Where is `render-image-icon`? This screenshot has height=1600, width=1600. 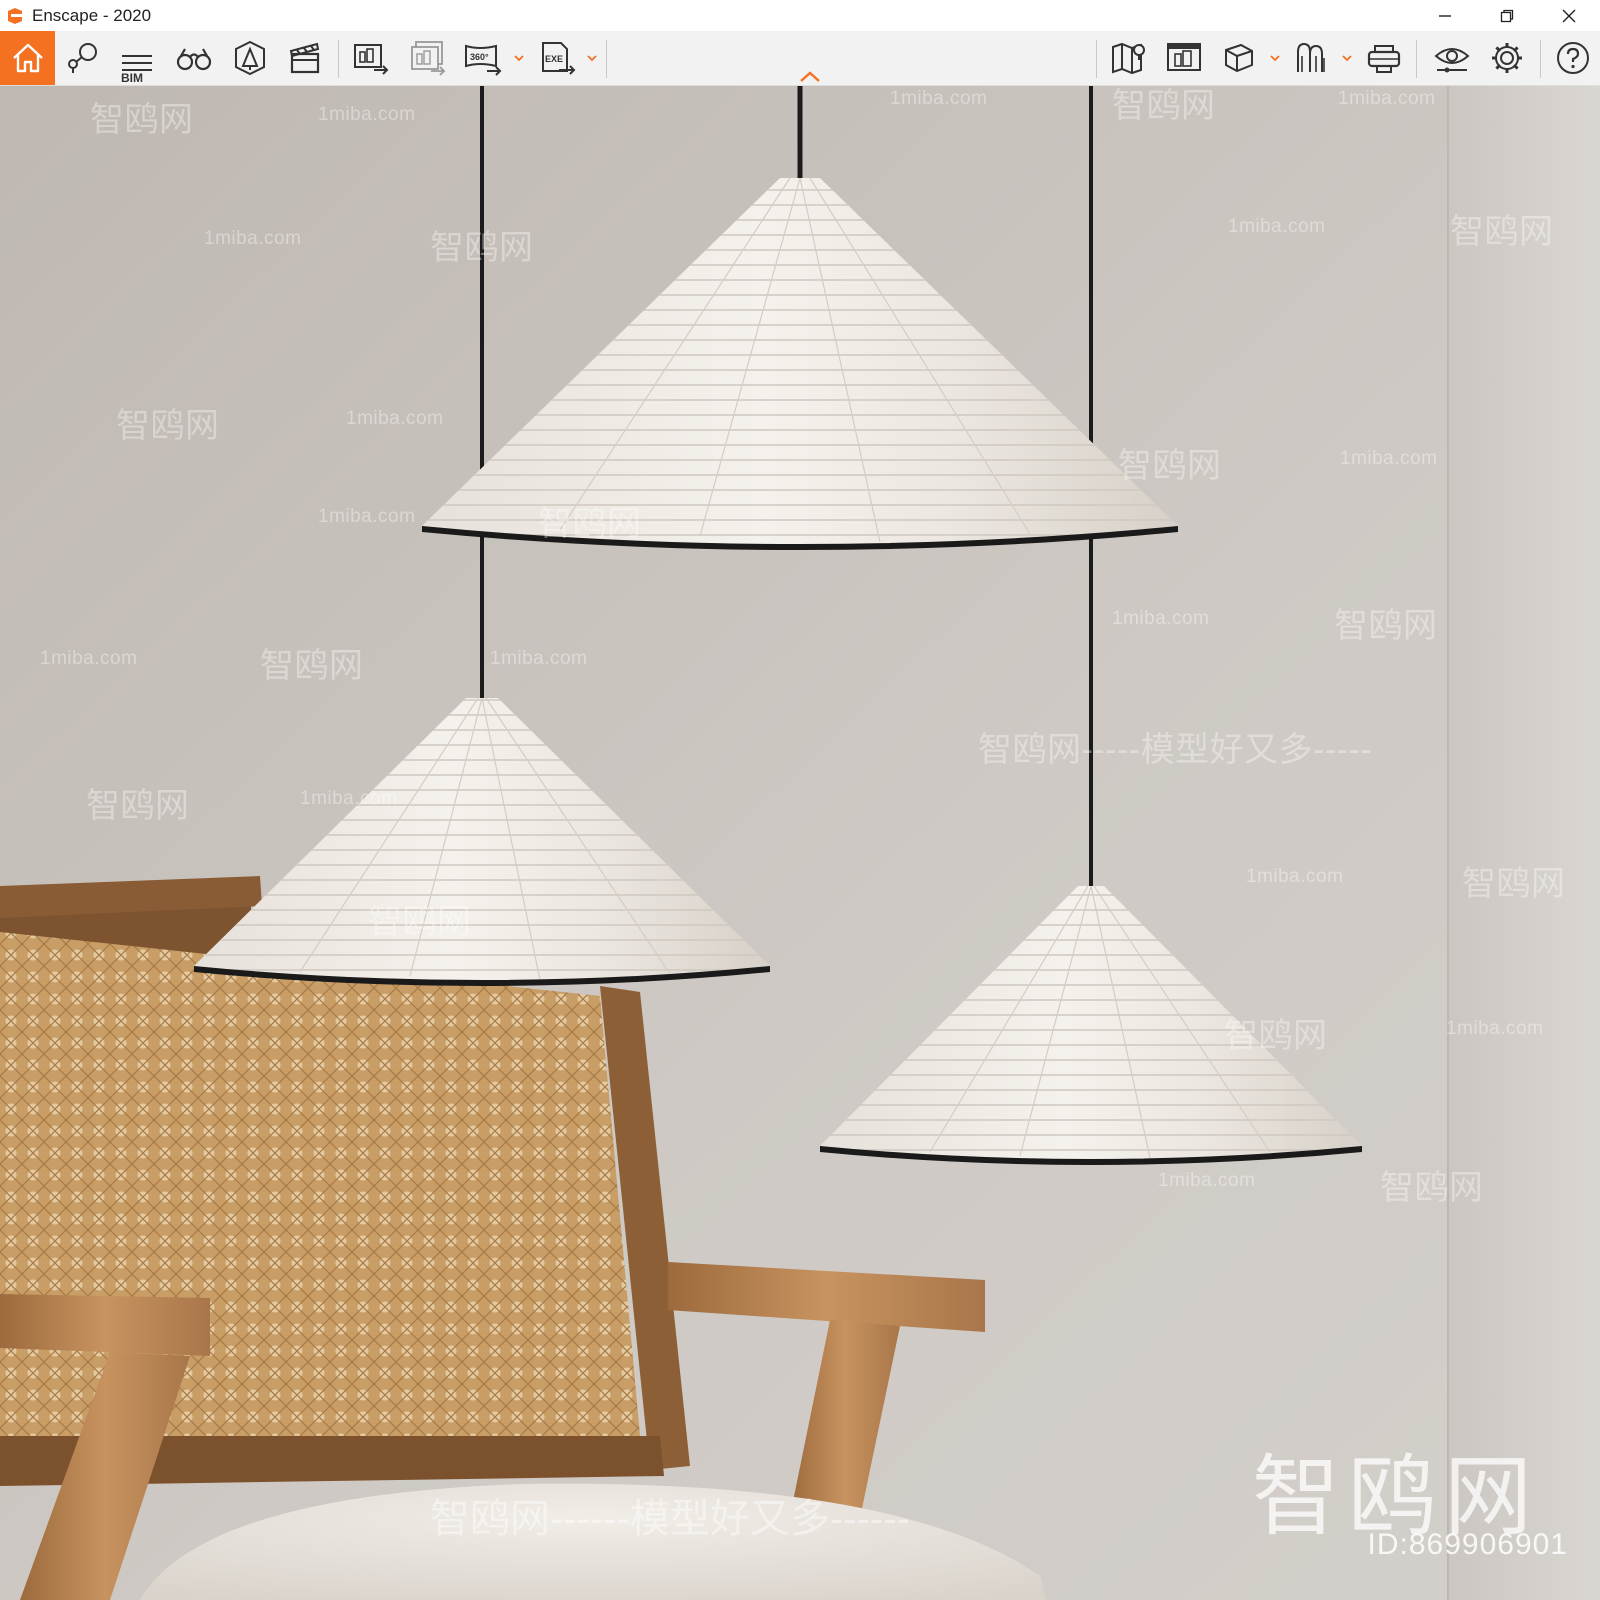
render-image-icon is located at coordinates (371, 59).